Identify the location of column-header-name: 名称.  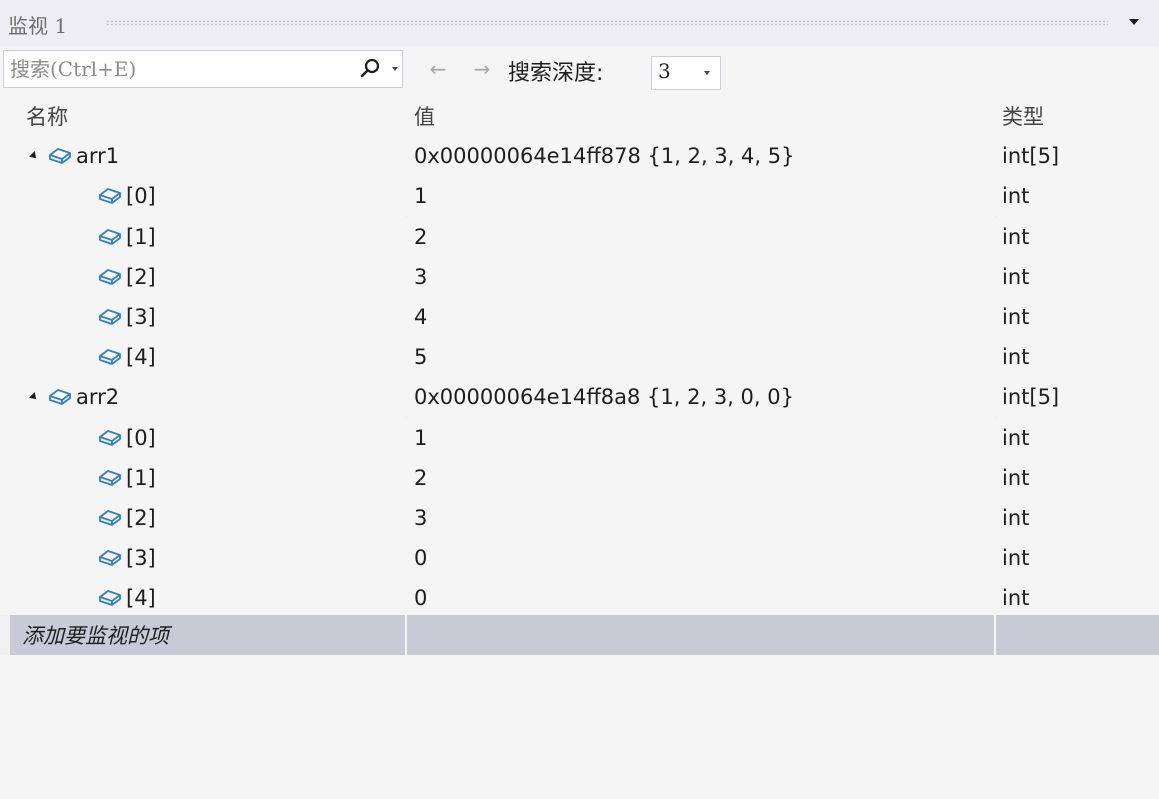
(222, 116).